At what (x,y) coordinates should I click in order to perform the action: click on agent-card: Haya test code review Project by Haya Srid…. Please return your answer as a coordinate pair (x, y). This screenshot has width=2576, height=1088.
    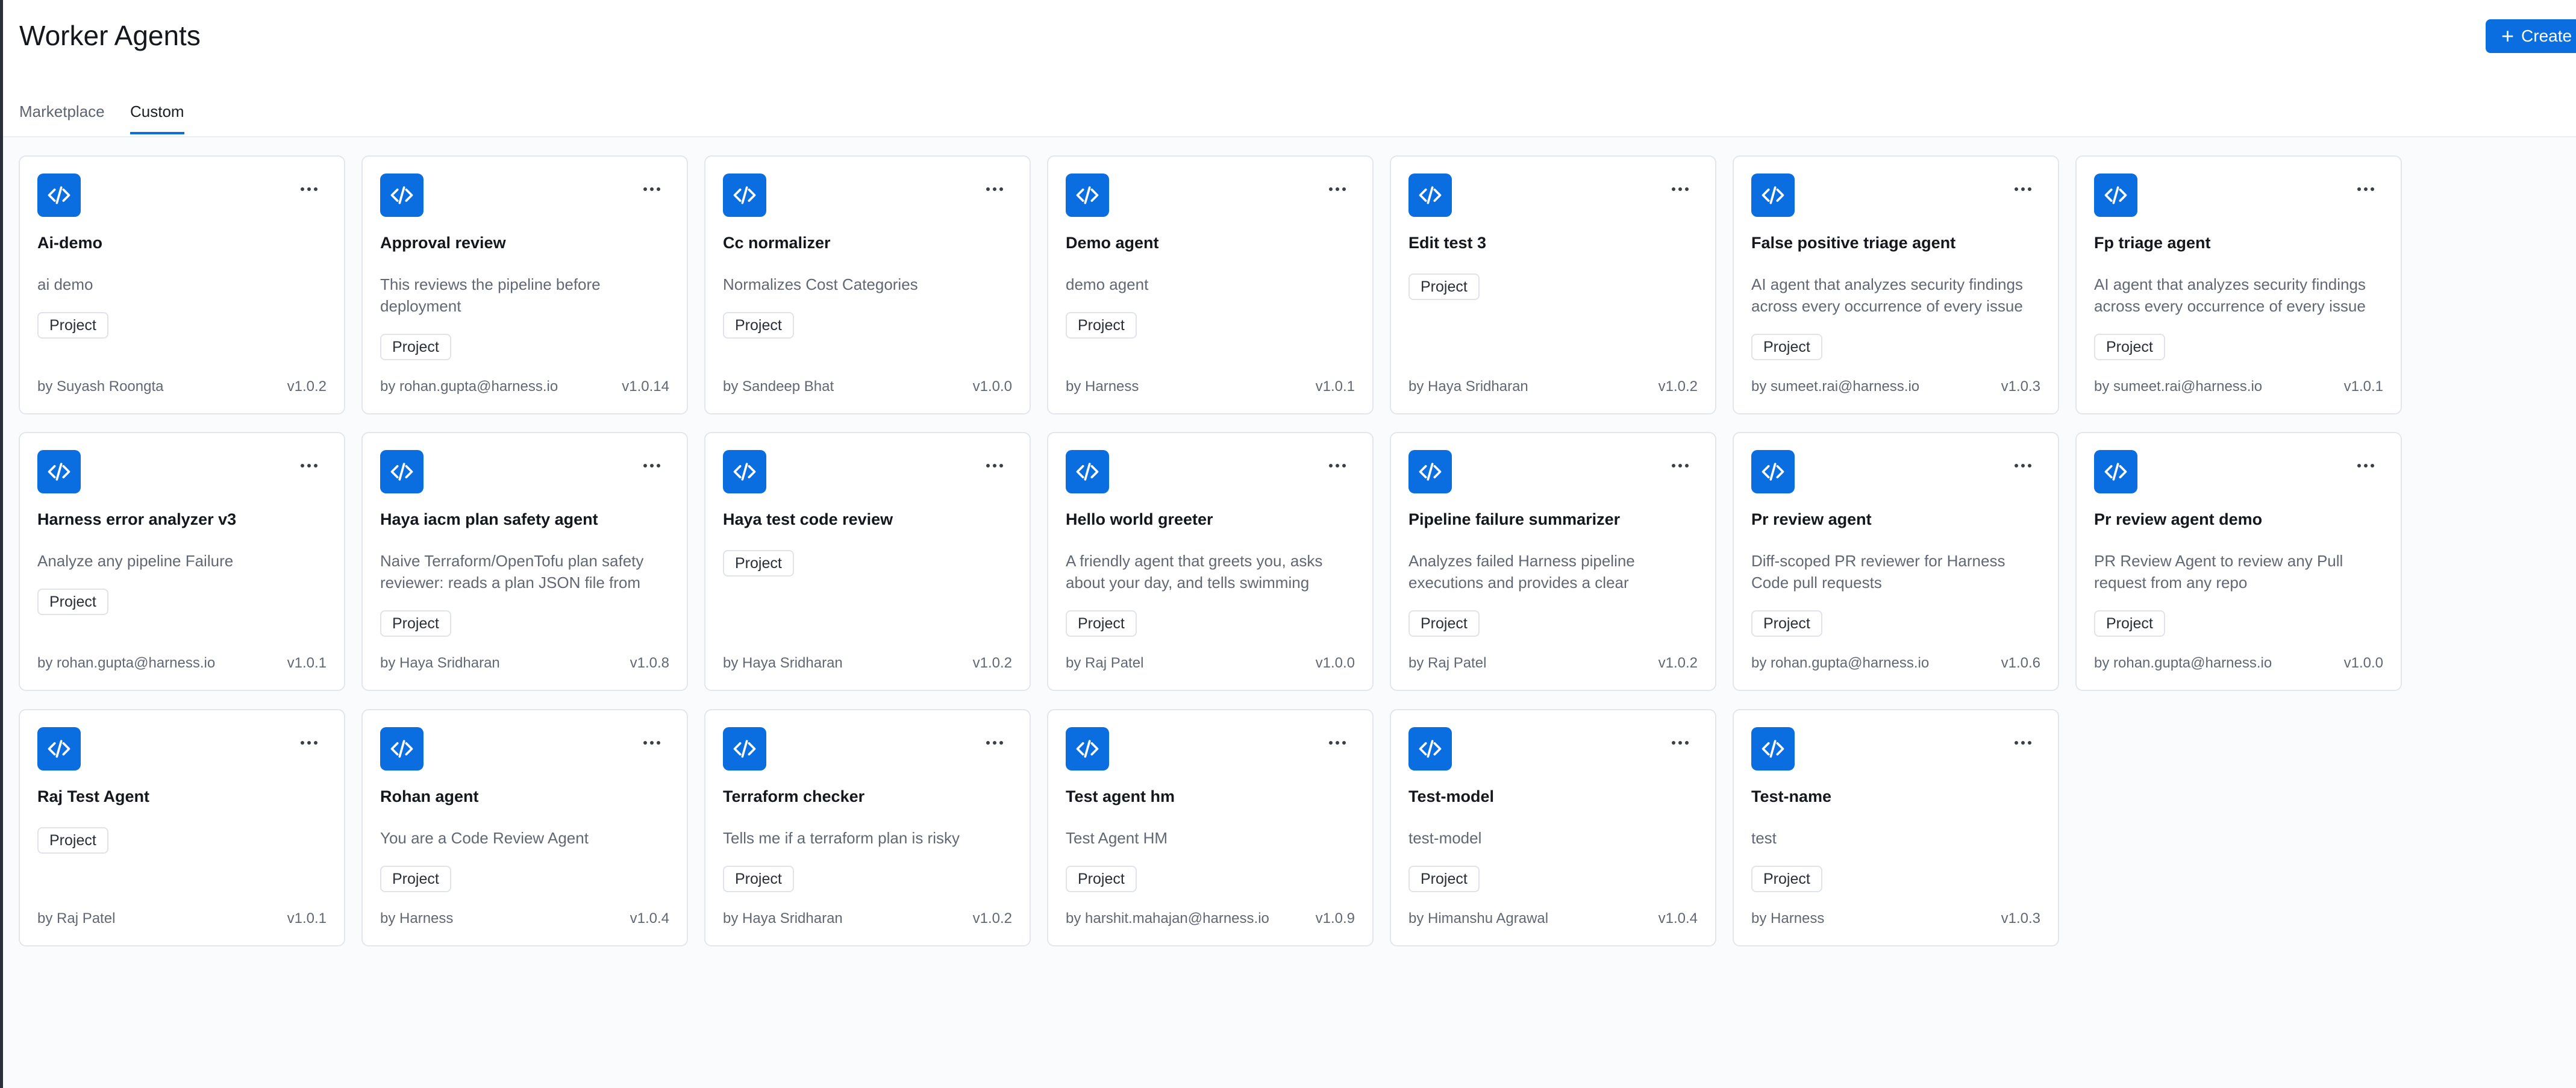
    Looking at the image, I should click on (867, 561).